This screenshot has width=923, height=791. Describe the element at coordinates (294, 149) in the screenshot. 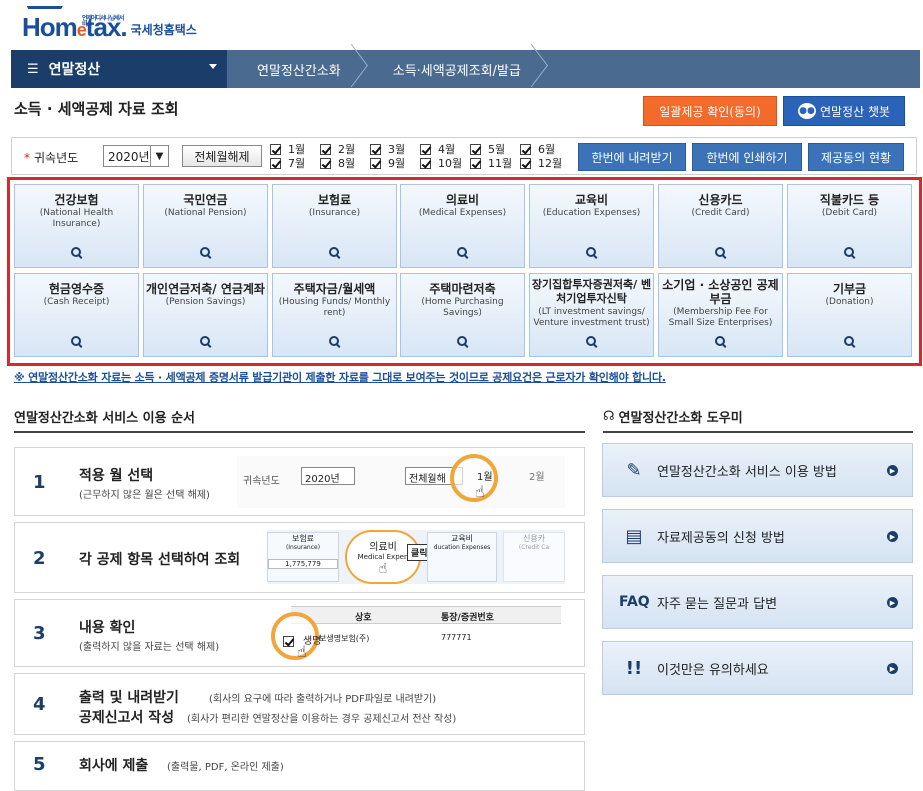

I see `month-checkbox: 1월` at that location.